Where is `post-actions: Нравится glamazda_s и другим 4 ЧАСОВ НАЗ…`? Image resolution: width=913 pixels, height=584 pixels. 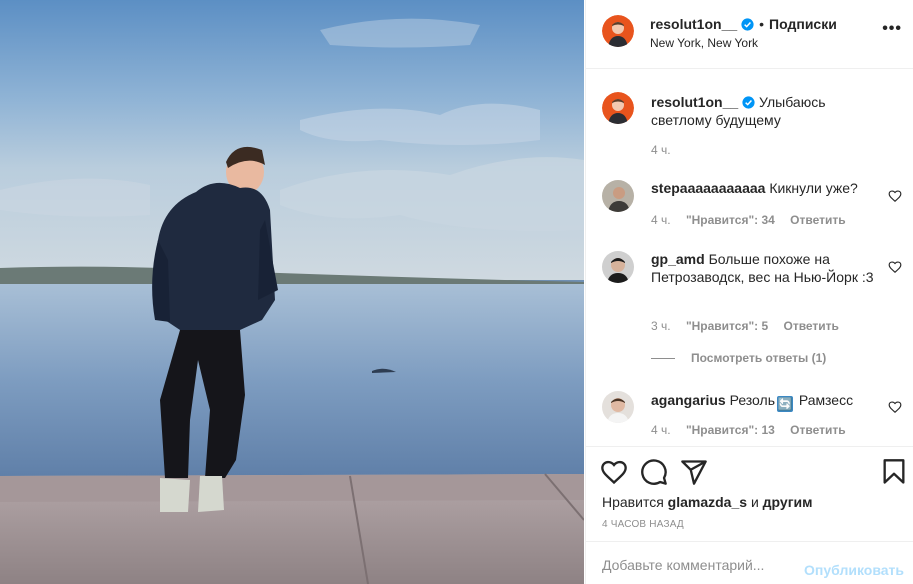
post-actions: Нравится glamazda_s и другим 4 ЧАСОВ НАЗ… is located at coordinates (749, 495).